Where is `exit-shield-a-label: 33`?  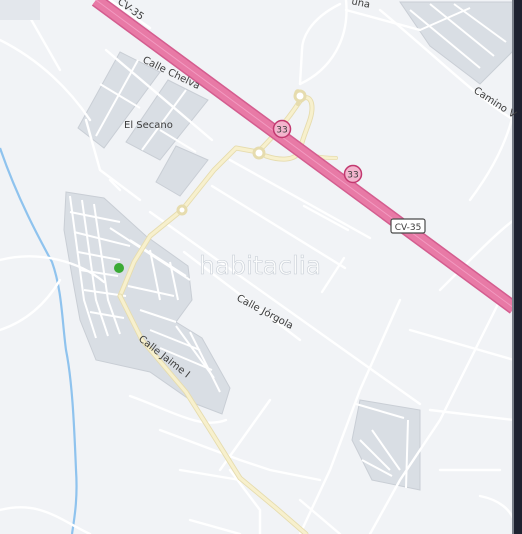 exit-shield-a-label: 33 is located at coordinates (281, 131).